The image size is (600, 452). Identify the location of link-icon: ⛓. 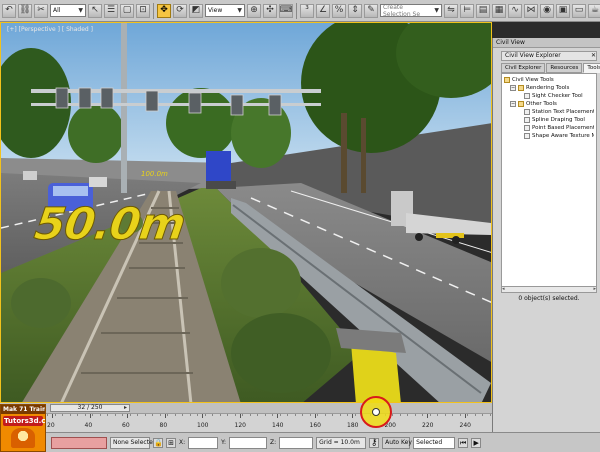
(25, 10).